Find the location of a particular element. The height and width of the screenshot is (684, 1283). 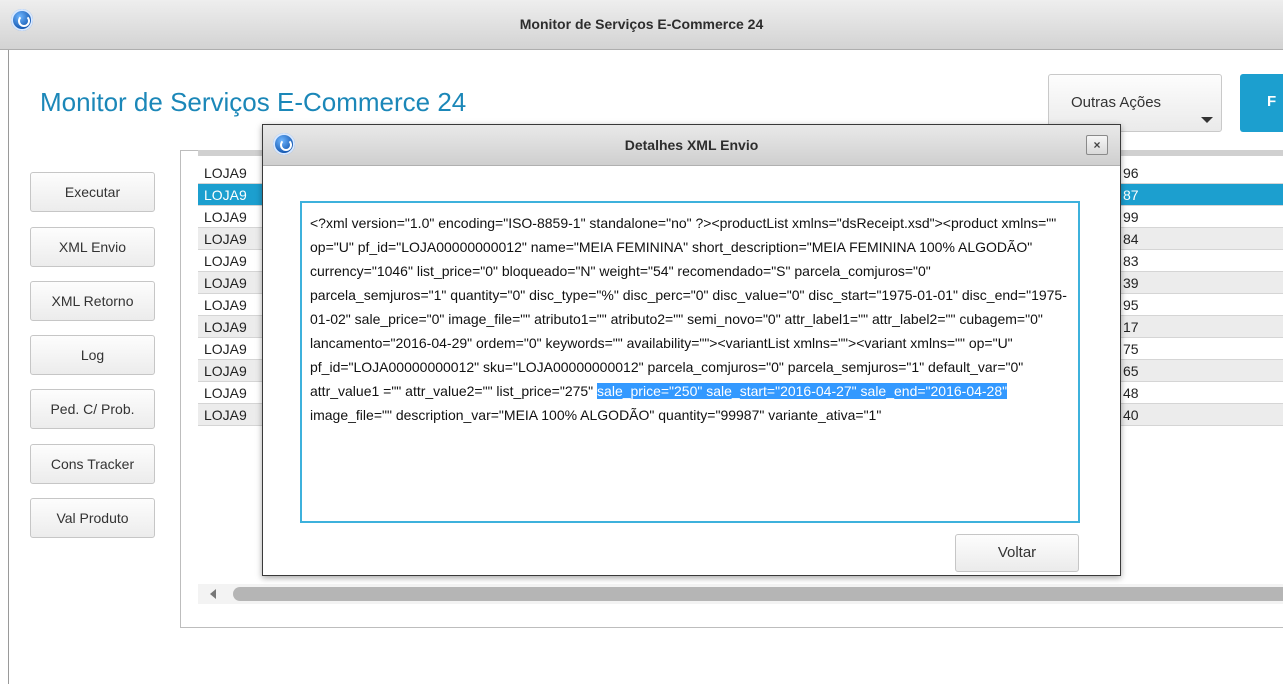

cell-value: 87 is located at coordinates (1131, 195).